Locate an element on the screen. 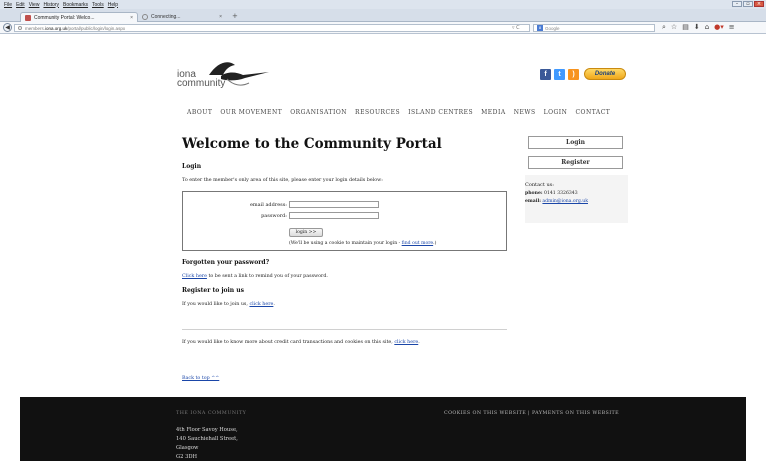 The image size is (766, 461). email-label-sidebar: email: is located at coordinates (533, 201).